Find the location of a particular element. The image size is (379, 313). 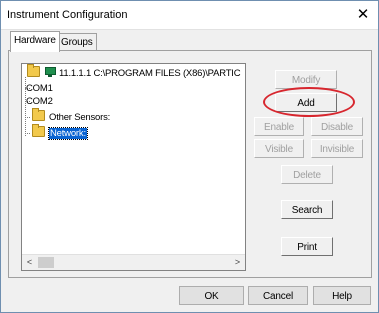

tree-item-label: COM2 is located at coordinates (39, 101).